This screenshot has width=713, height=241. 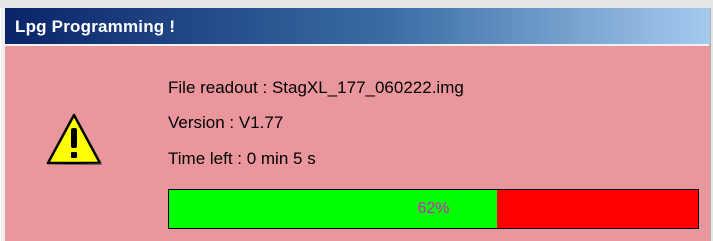 I want to click on file-readout-text: File readout : StagXL_177_060222.img, so click(x=316, y=87).